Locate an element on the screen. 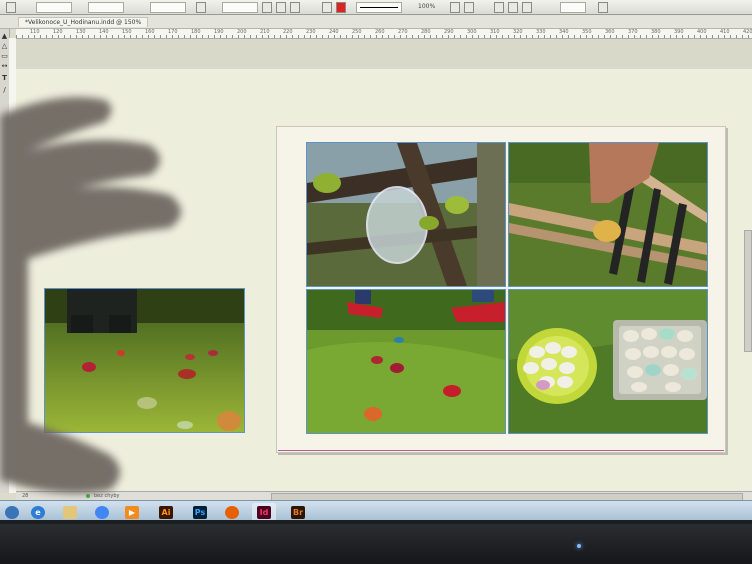 The image size is (752, 564). taskbar-start-button-button is located at coordinates (12, 511).